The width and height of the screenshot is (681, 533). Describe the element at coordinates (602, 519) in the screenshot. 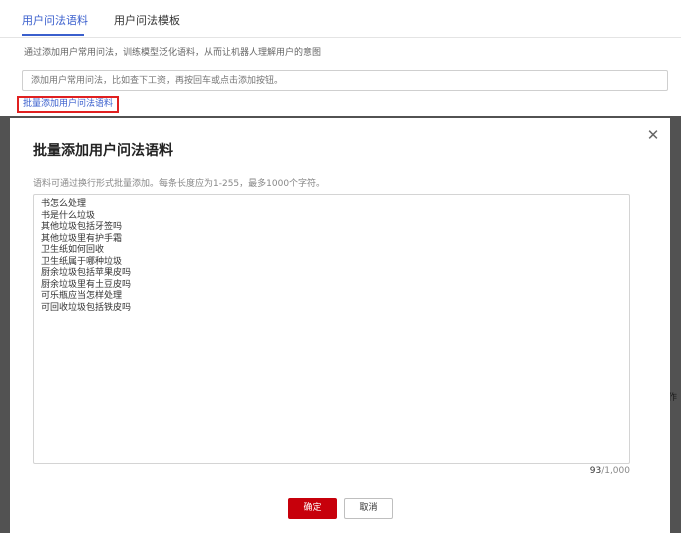

I see `watermark: @稀土掘金技术社区` at that location.